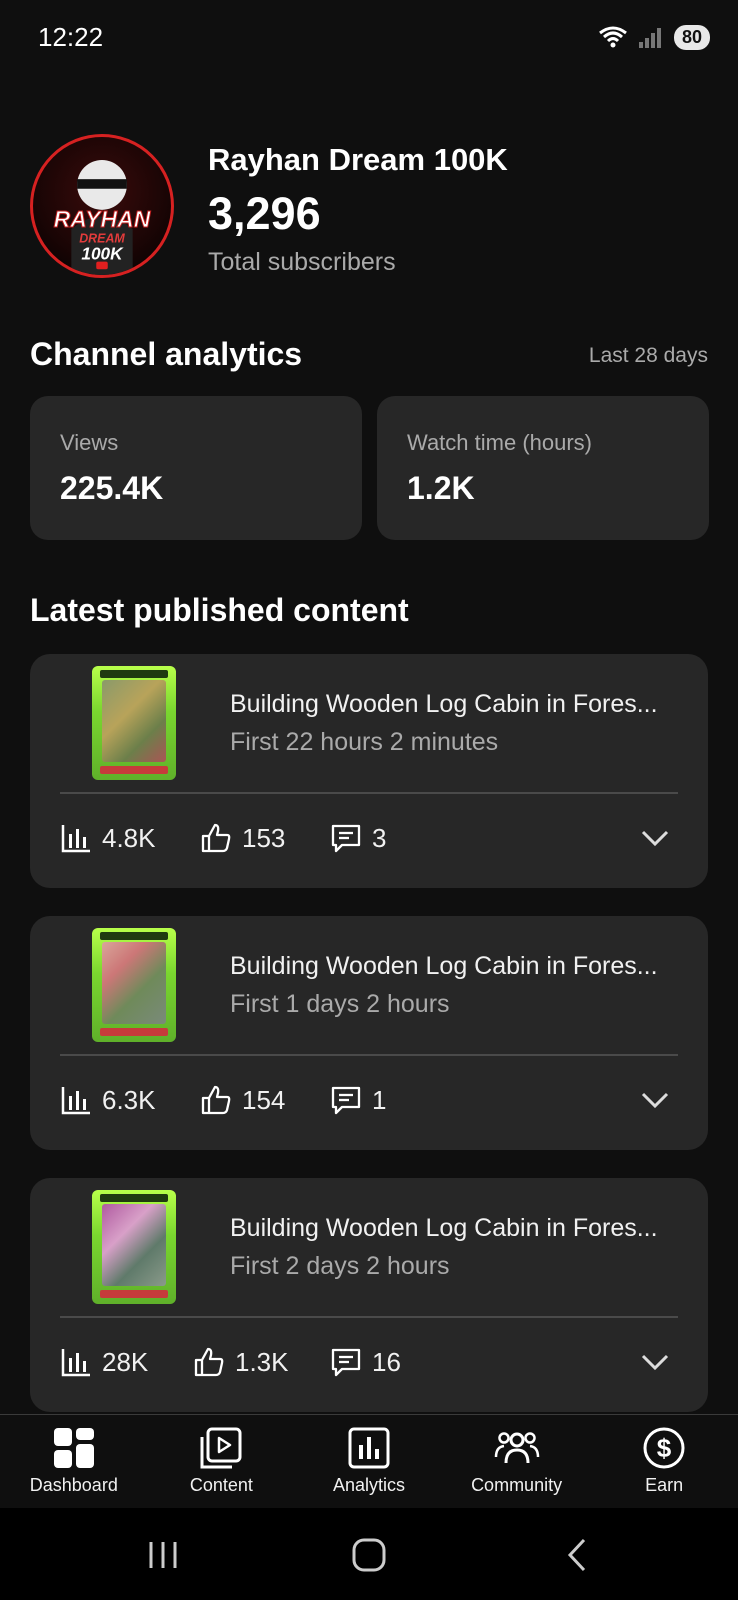 The width and height of the screenshot is (738, 1600). What do you see at coordinates (365, 1362) in the screenshot?
I see `comments-stat: 16` at bounding box center [365, 1362].